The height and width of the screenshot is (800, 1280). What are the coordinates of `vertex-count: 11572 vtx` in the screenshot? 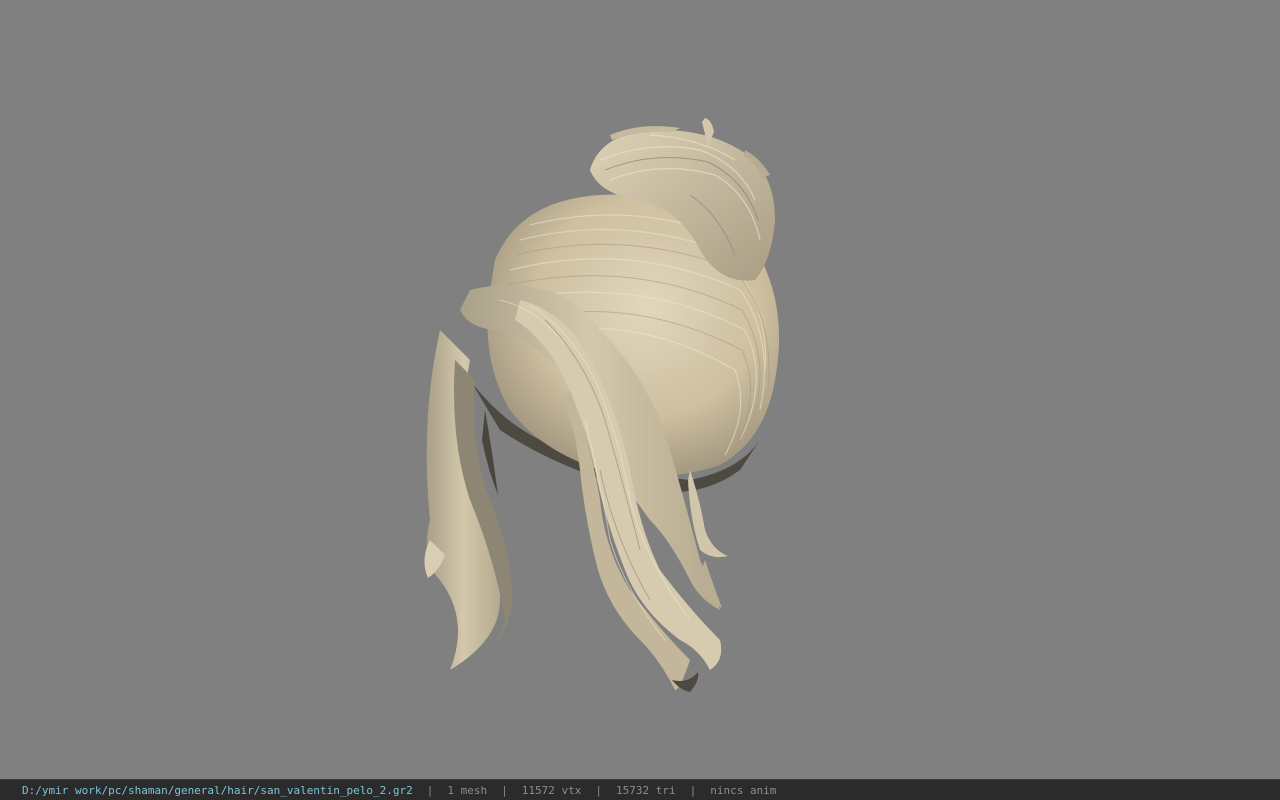 It's located at (551, 790).